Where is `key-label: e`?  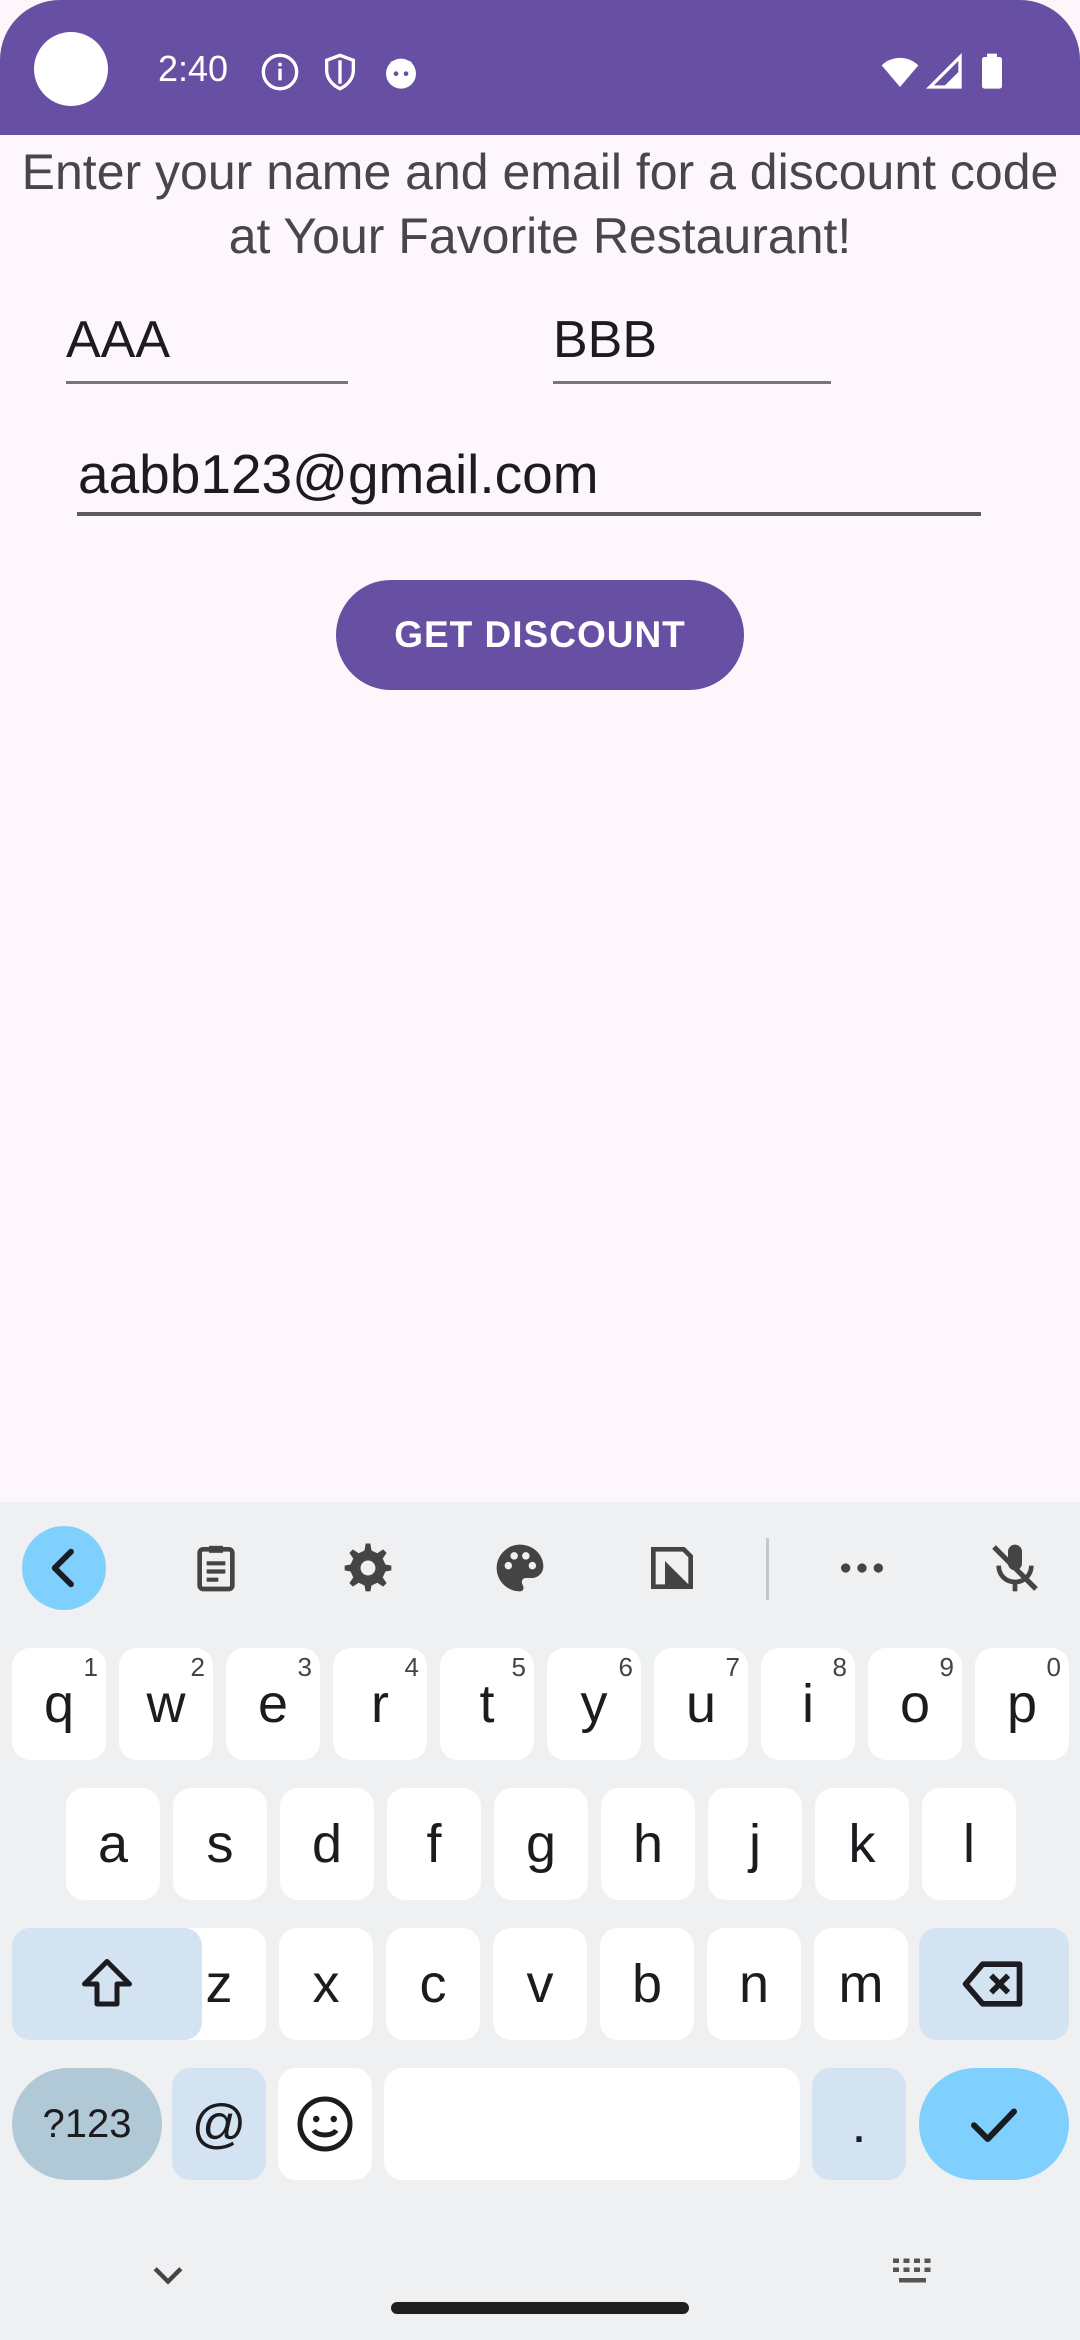 key-label: e is located at coordinates (273, 1704).